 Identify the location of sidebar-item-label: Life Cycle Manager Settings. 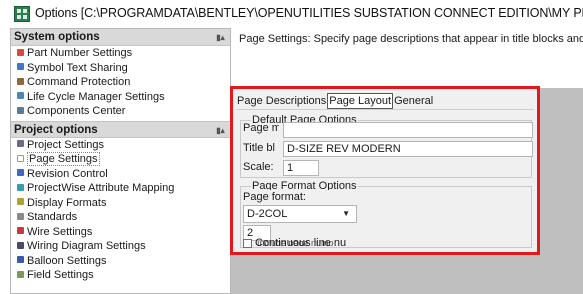
(96, 96).